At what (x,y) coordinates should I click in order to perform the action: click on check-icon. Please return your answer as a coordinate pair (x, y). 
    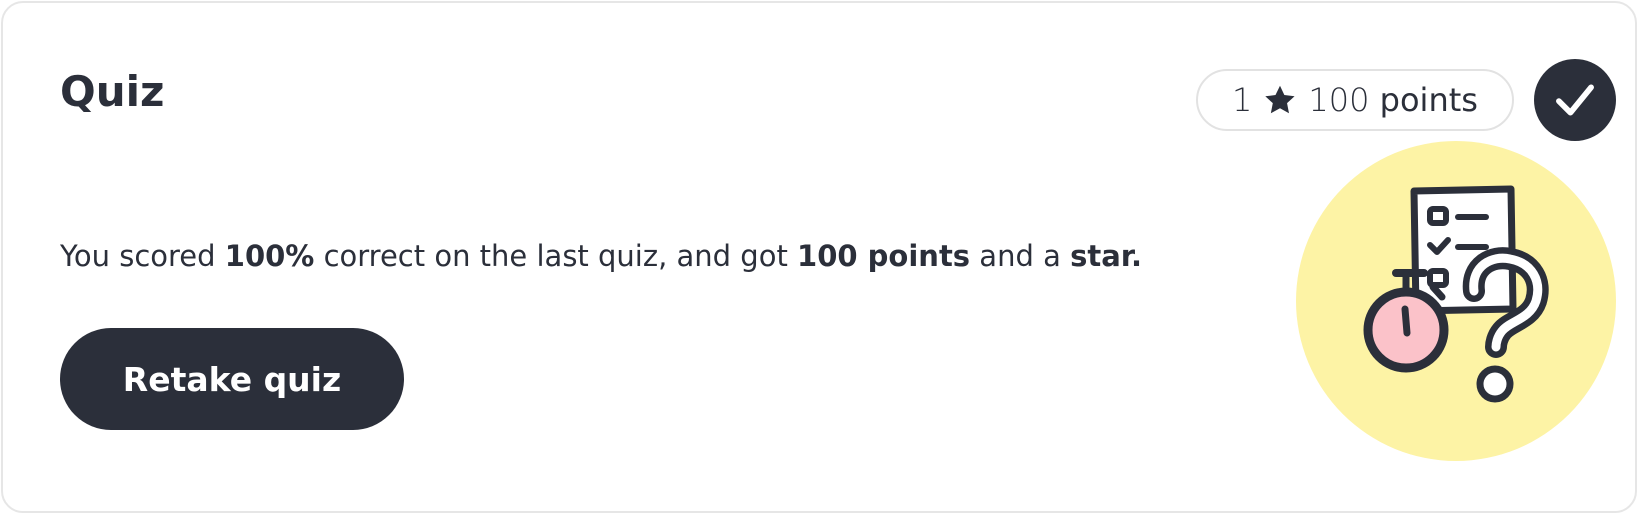
    Looking at the image, I should click on (1575, 100).